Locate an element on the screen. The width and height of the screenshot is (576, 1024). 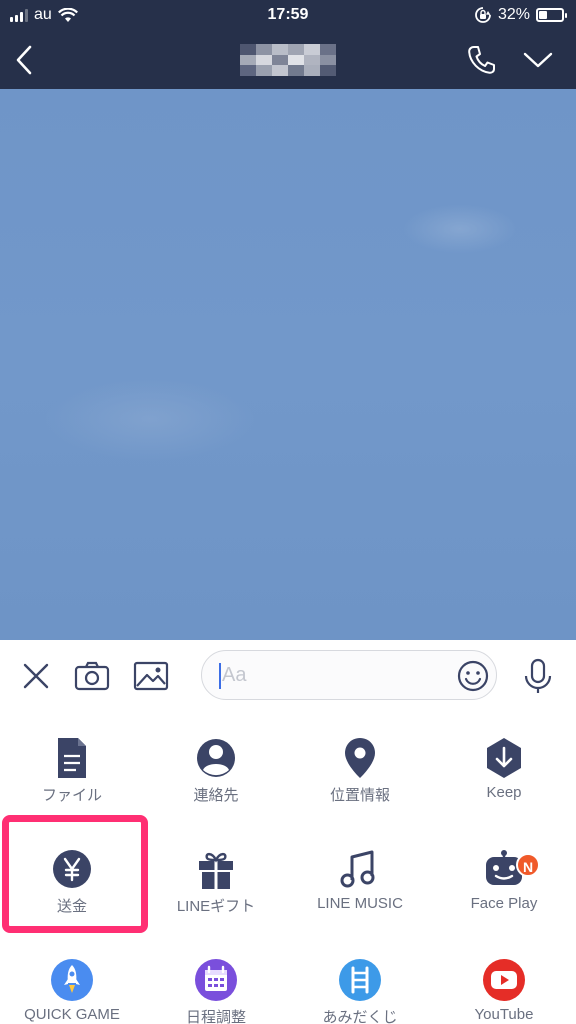
youtube-icon is located at coordinates (504, 980).